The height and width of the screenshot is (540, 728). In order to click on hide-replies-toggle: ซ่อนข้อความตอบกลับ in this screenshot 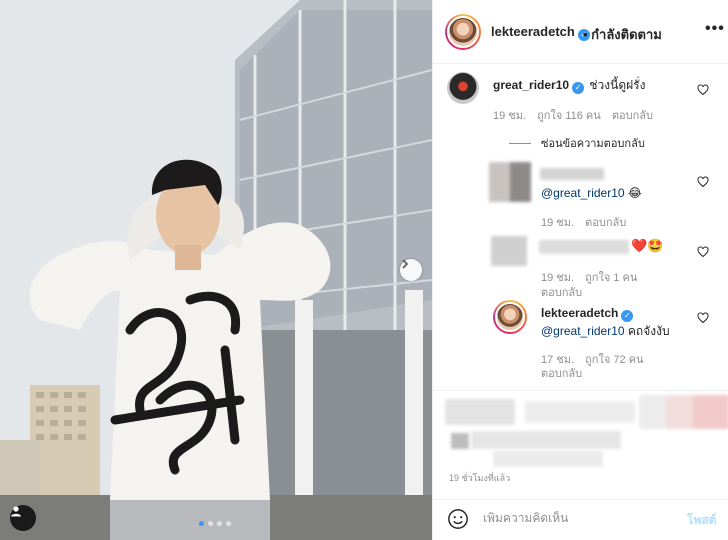, I will do `click(577, 143)`.